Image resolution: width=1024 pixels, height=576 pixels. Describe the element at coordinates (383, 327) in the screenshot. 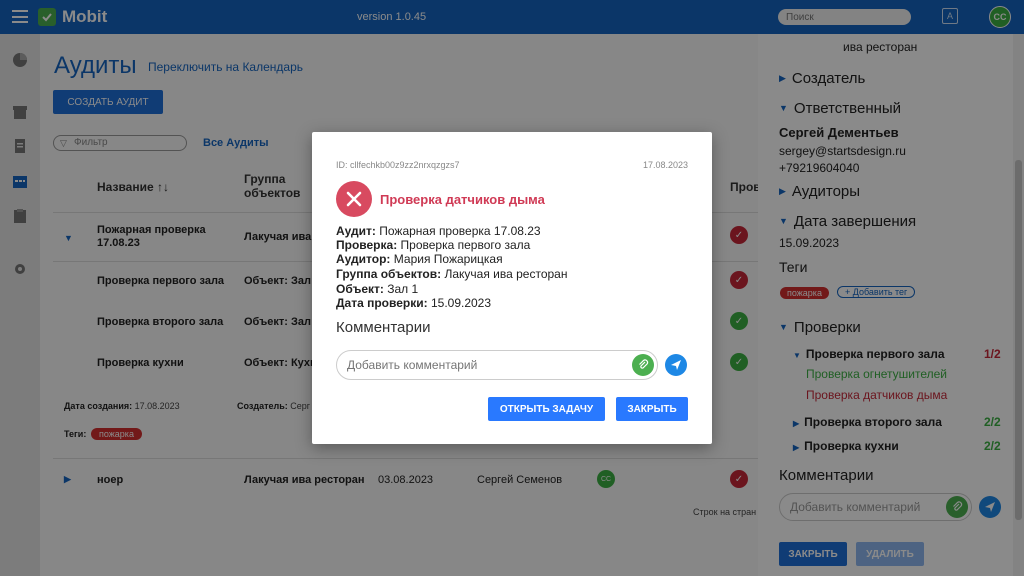

I see `modal-comments-title: Комментарии` at that location.